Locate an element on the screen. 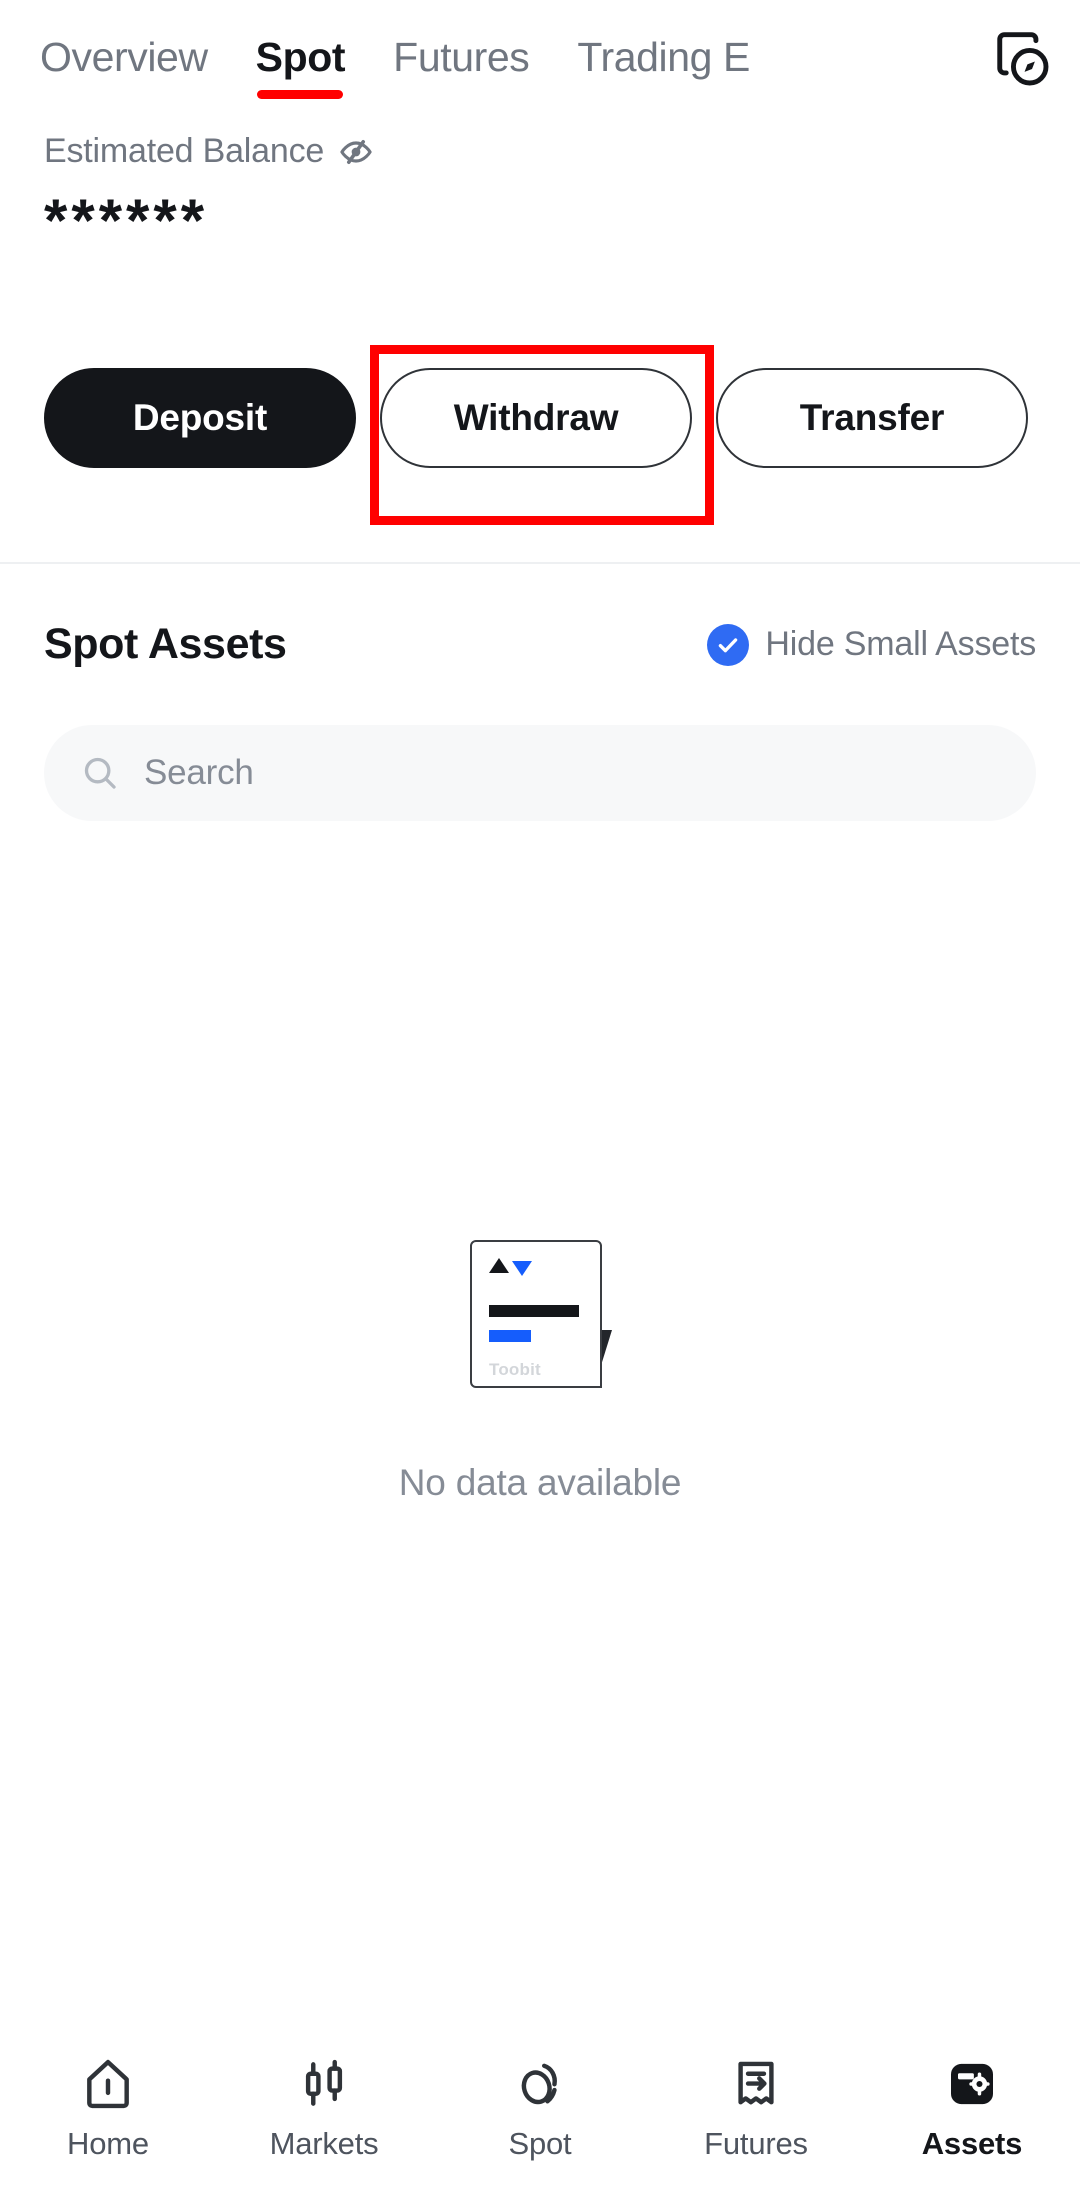 The image size is (1080, 2202). candlestick-icon is located at coordinates (324, 2082).